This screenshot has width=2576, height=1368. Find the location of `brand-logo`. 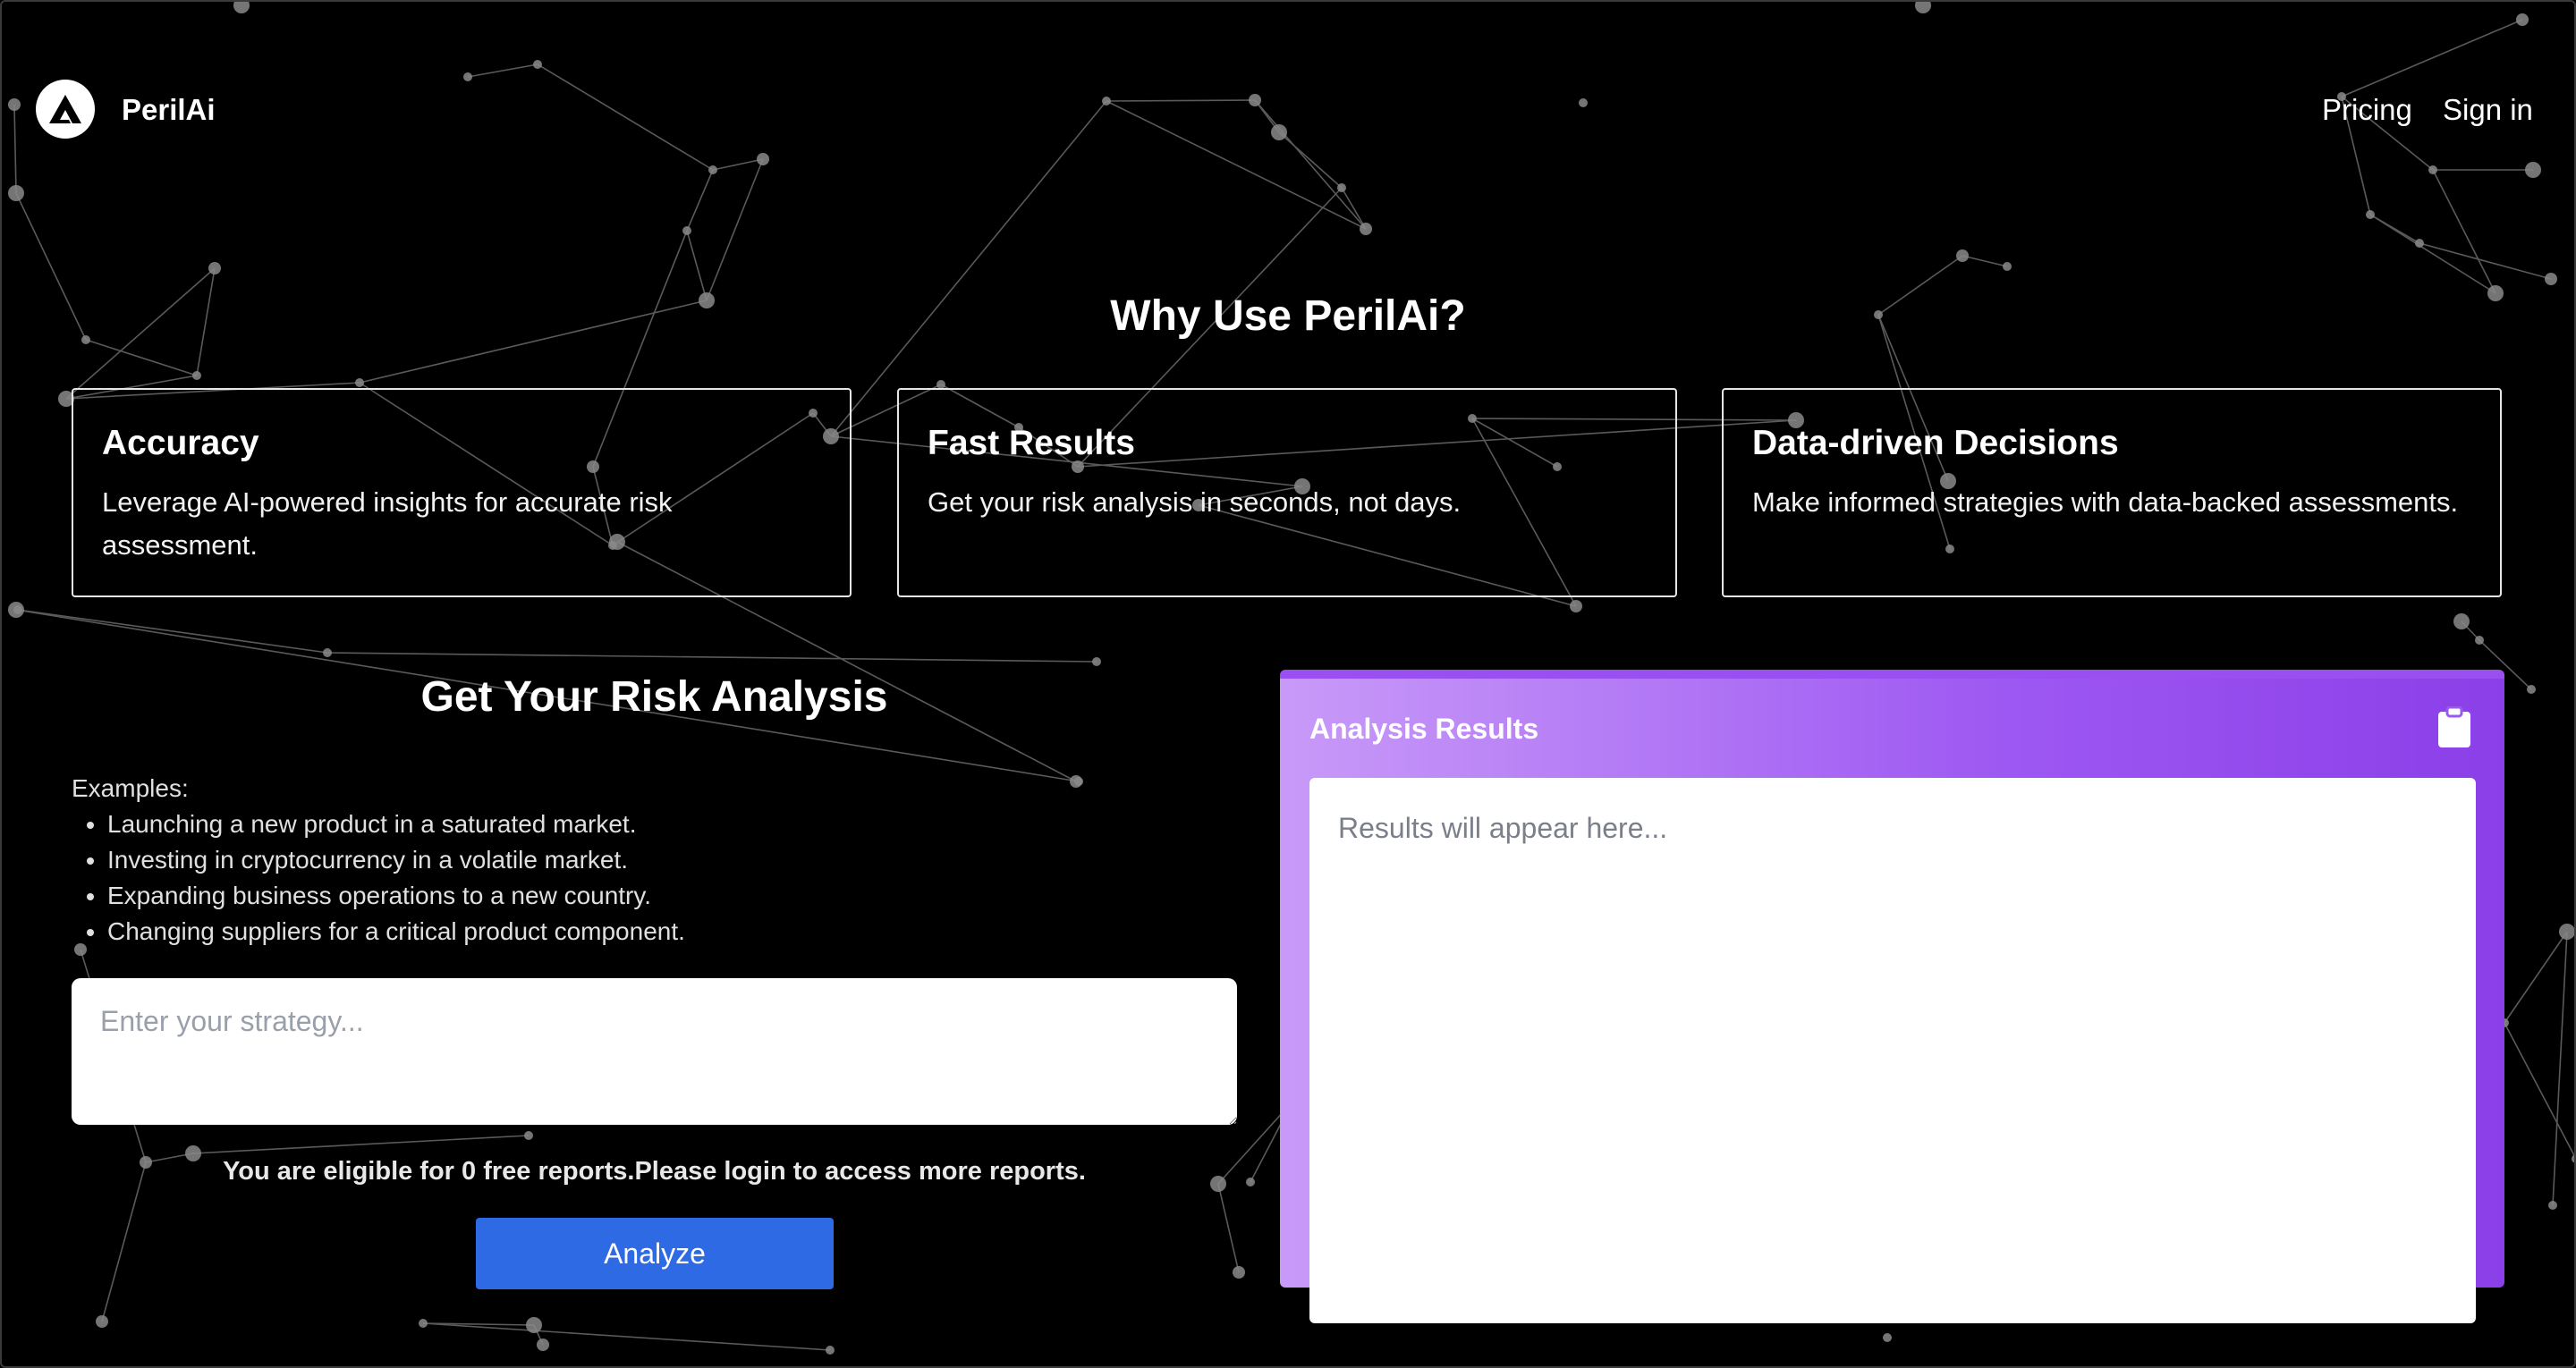

brand-logo is located at coordinates (65, 110).